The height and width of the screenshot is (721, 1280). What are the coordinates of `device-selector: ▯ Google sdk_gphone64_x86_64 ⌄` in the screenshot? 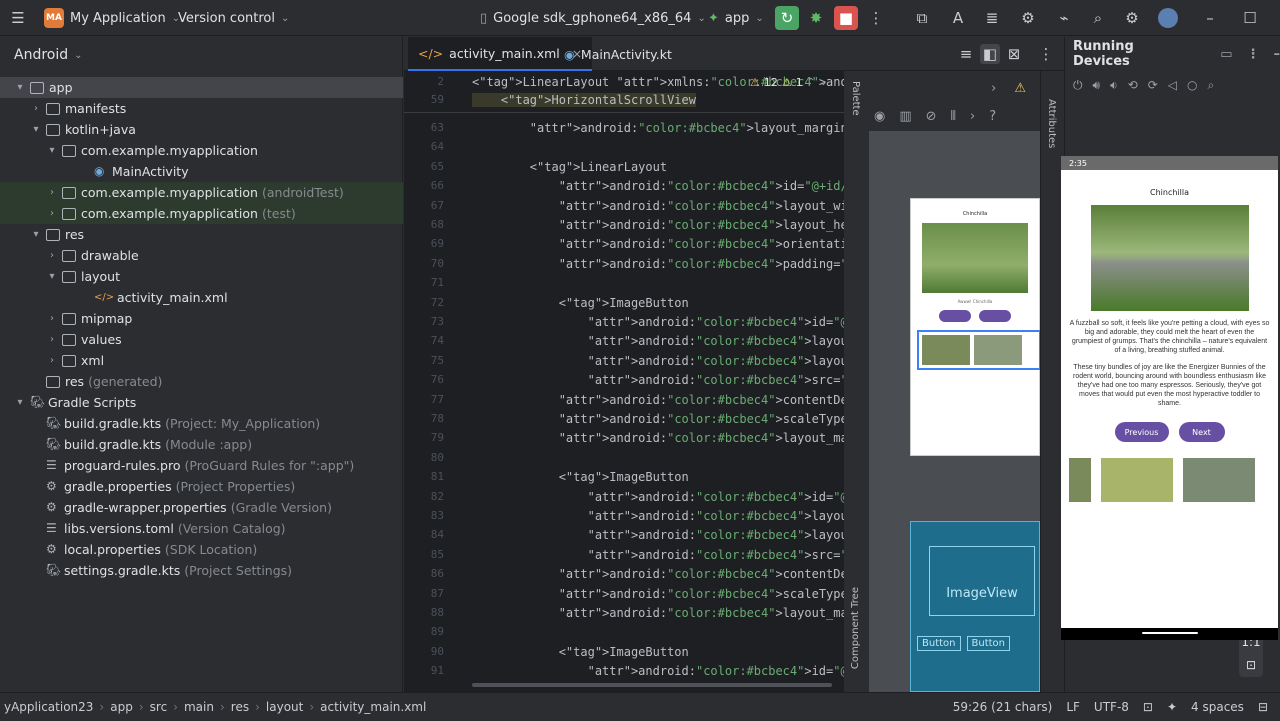 It's located at (593, 18).